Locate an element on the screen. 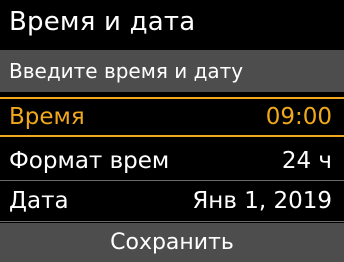  time-label: Время is located at coordinates (47, 117).